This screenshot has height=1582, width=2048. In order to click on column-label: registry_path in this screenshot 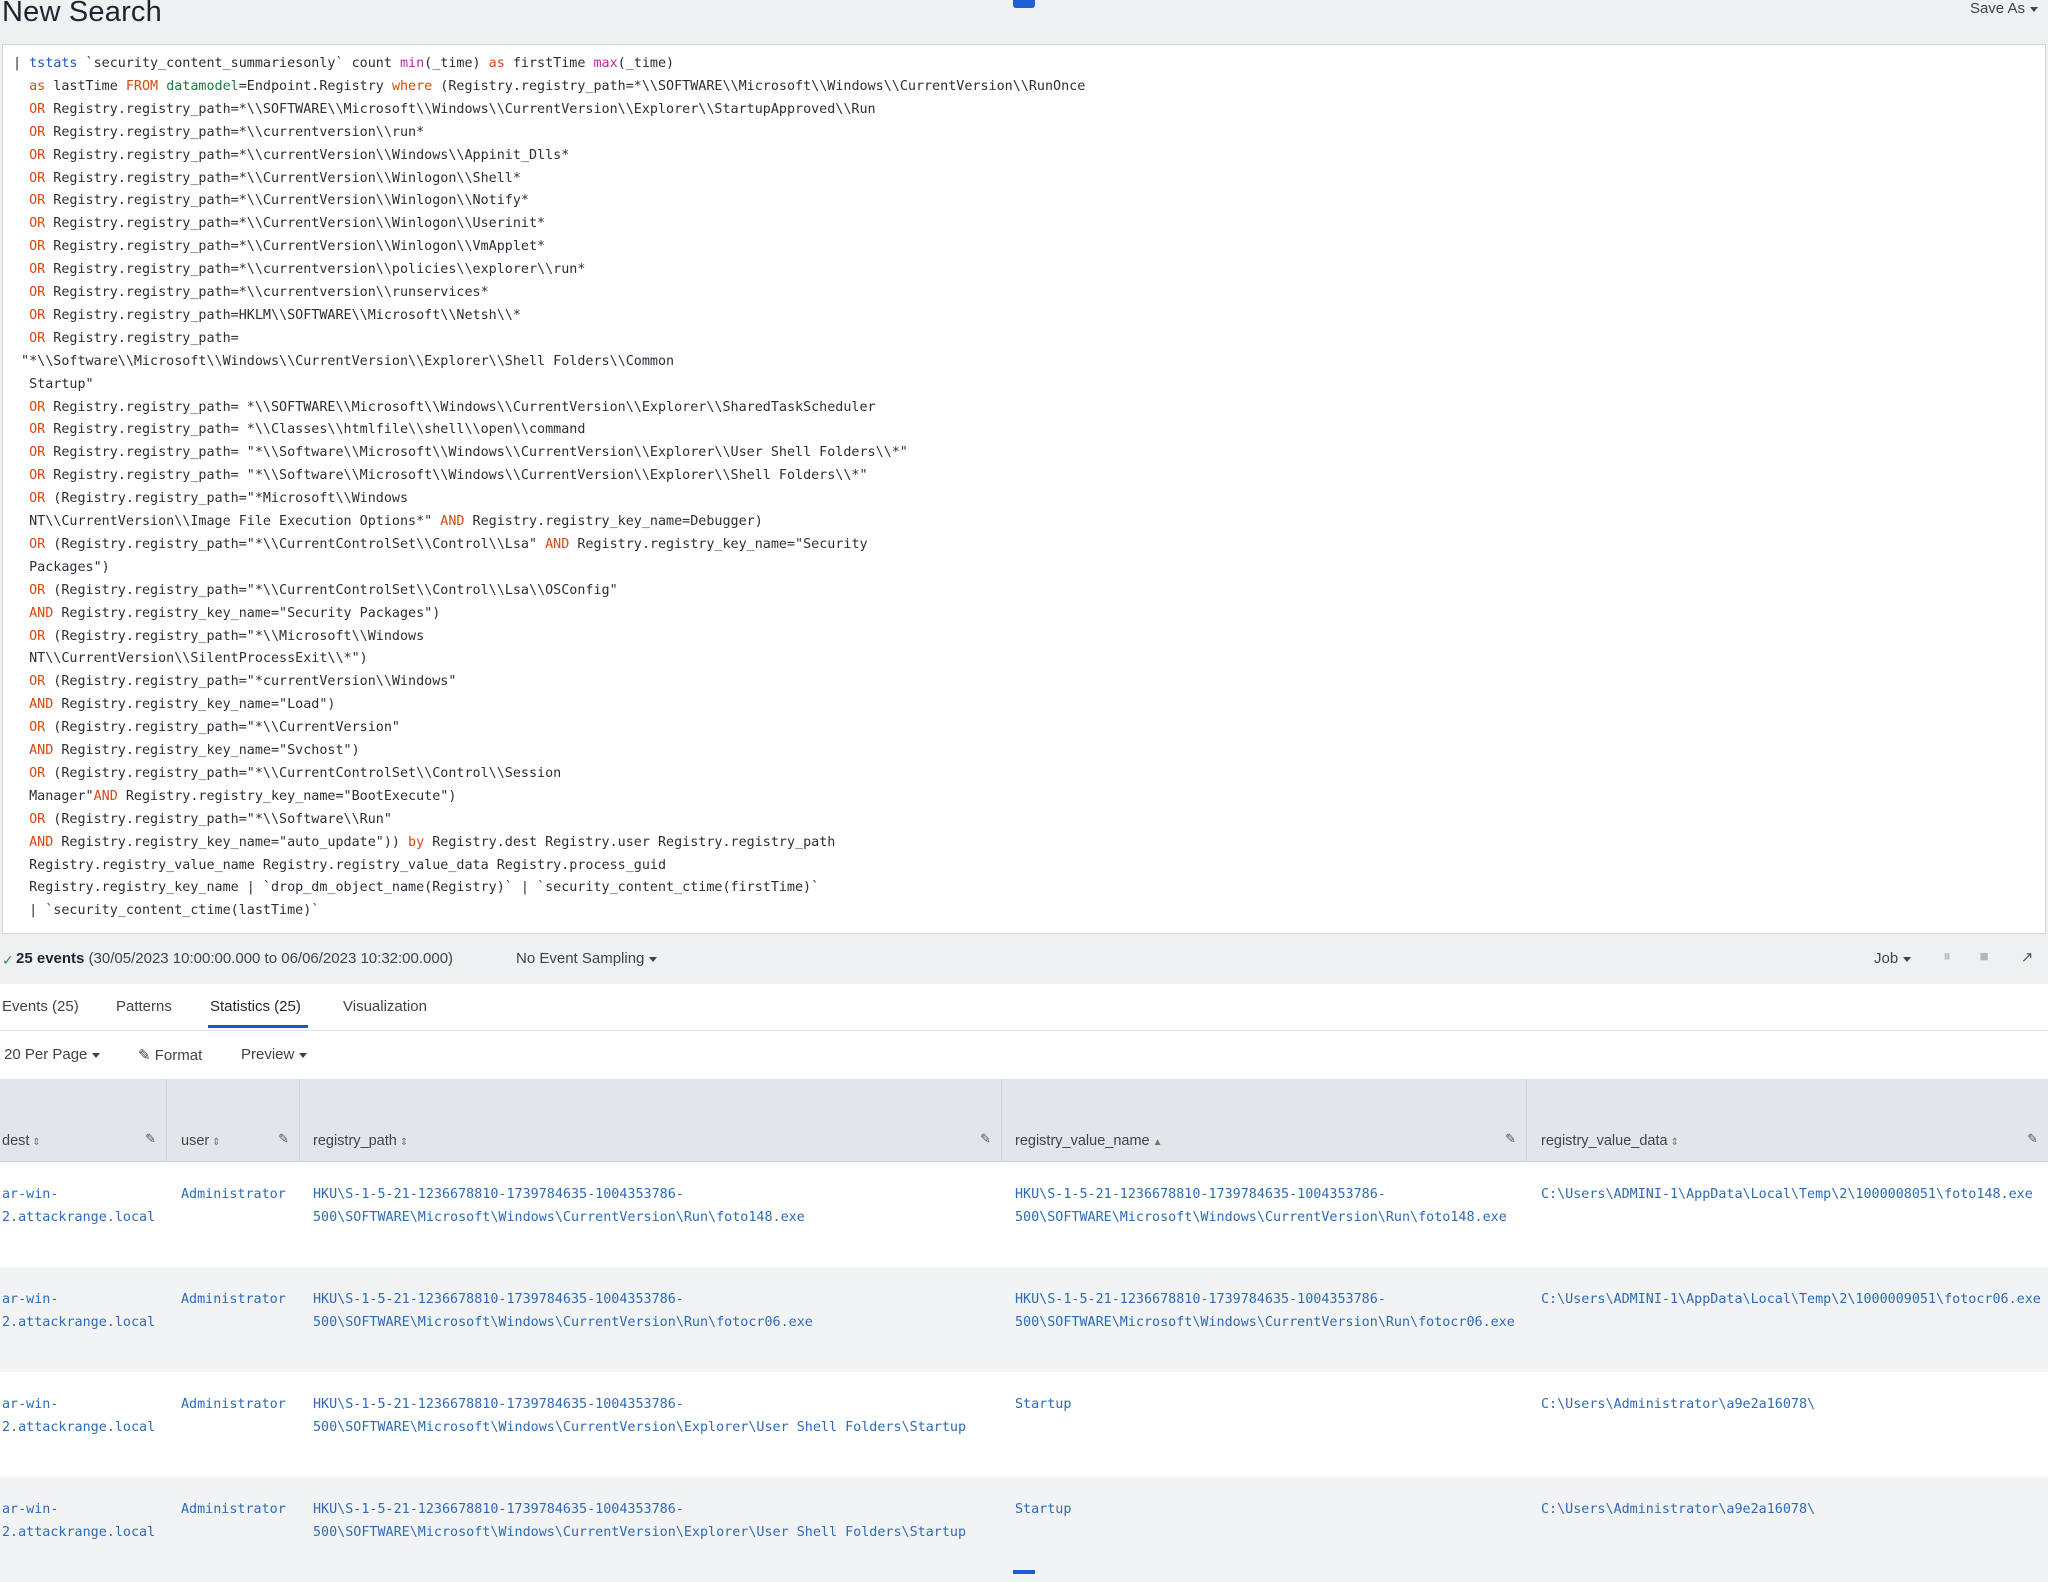, I will do `click(355, 1141)`.